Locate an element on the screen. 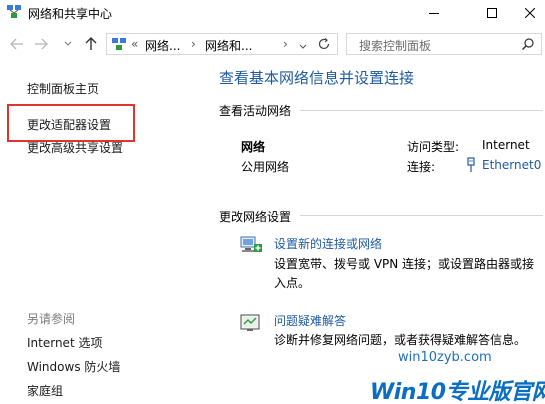 Image resolution: width=545 pixels, height=404 pixels. title-bar: 网络和共享中心 is located at coordinates (272, 13).